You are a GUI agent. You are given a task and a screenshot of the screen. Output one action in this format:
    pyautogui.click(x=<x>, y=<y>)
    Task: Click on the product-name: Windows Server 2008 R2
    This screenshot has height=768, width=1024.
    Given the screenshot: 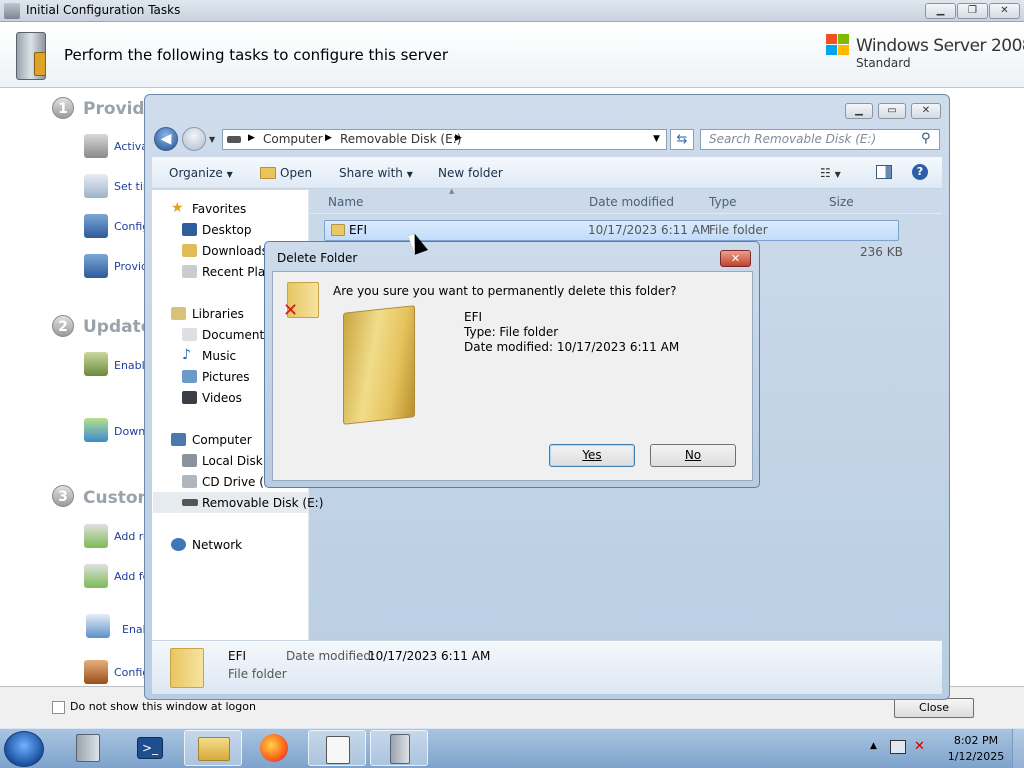 What is the action you would take?
    pyautogui.click(x=940, y=46)
    